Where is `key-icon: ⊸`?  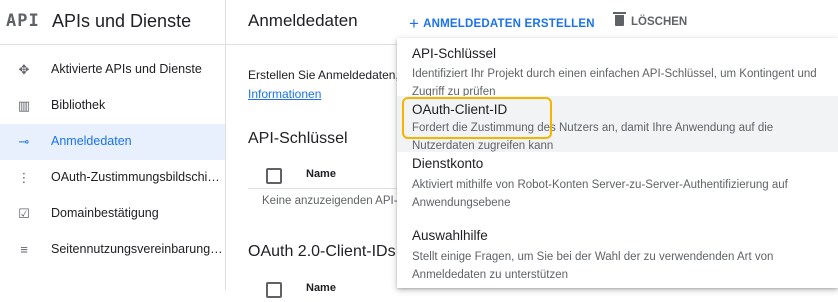
key-icon: ⊸ is located at coordinates (24, 141).